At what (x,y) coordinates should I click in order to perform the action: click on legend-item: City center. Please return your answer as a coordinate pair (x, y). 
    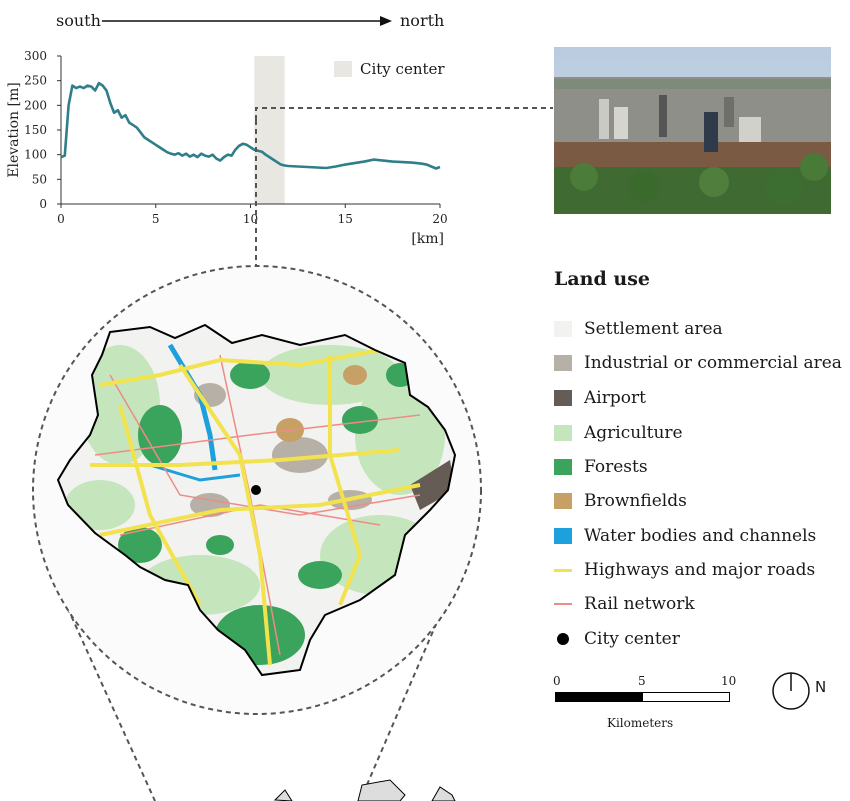
    Looking at the image, I should click on (617, 639).